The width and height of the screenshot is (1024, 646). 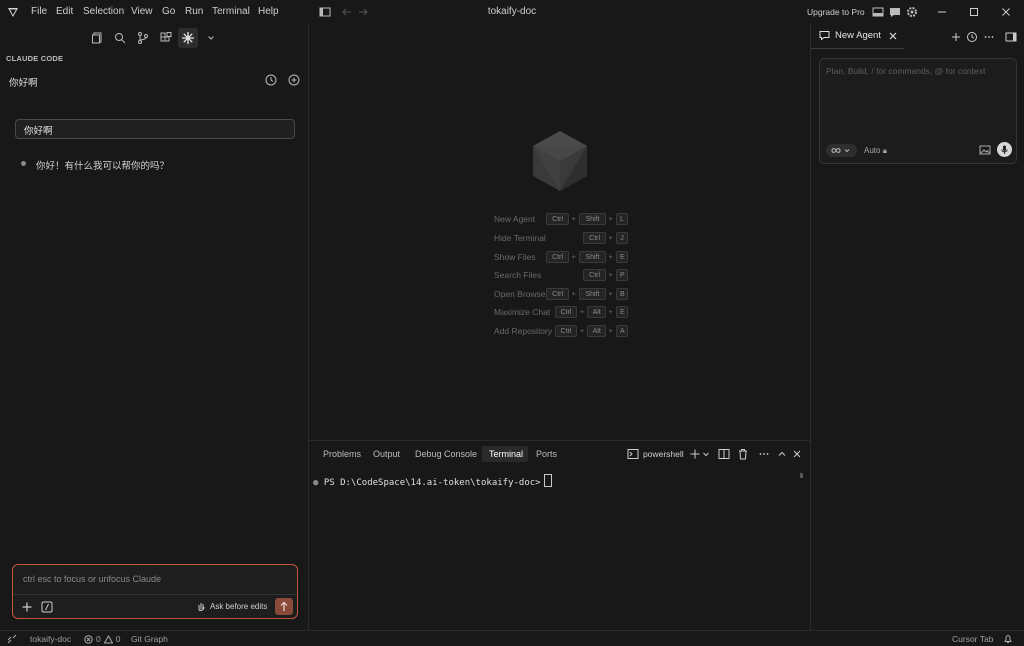 What do you see at coordinates (23, 83) in the screenshot?
I see `conversation-title: 你好啊` at bounding box center [23, 83].